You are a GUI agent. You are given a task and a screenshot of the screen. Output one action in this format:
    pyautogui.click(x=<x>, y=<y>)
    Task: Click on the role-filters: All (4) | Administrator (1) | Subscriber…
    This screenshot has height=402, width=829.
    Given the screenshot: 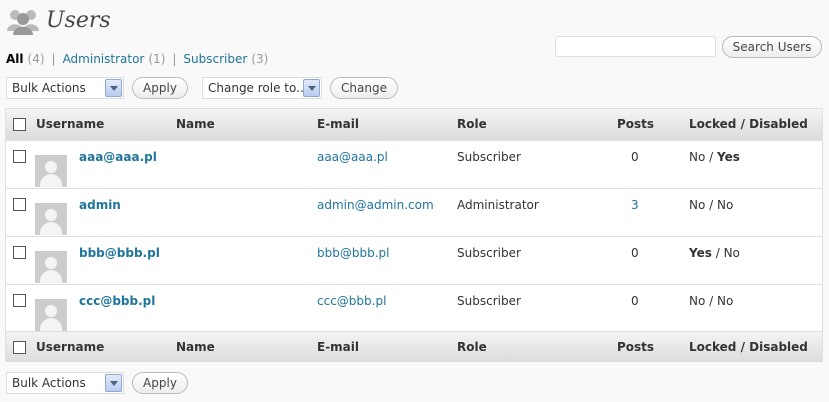 What is the action you would take?
    pyautogui.click(x=137, y=59)
    